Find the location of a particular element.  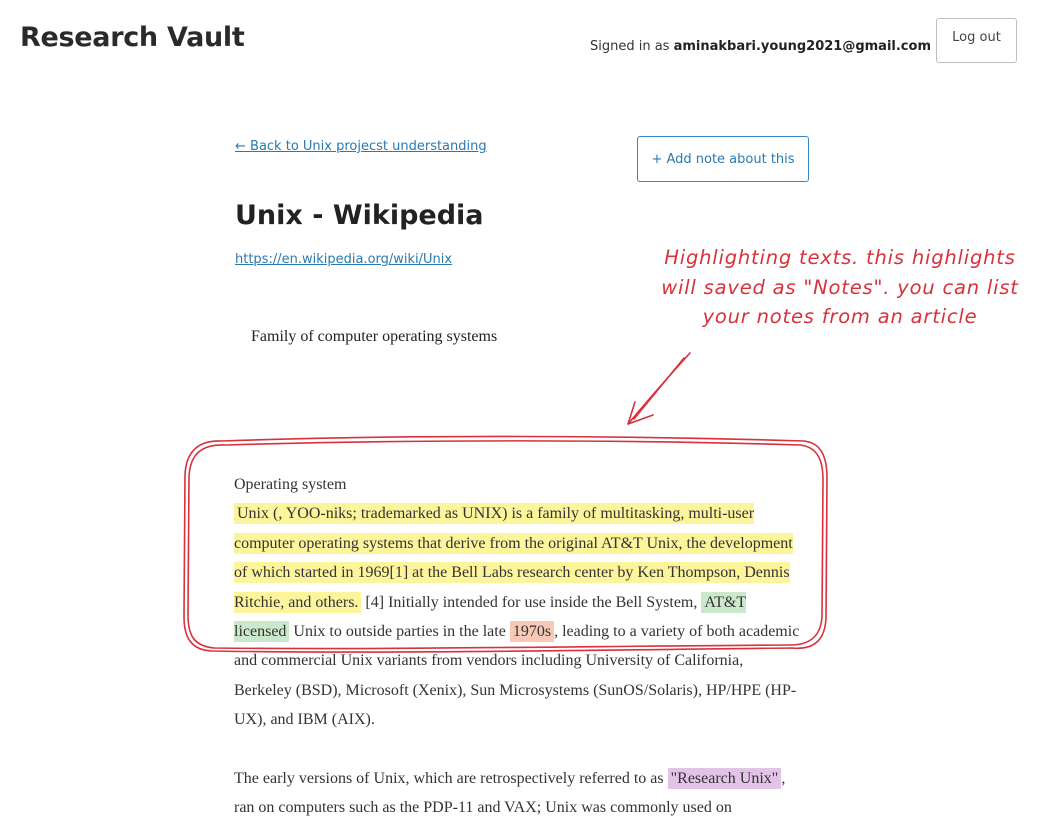

logout-button: Log out is located at coordinates (976, 40).